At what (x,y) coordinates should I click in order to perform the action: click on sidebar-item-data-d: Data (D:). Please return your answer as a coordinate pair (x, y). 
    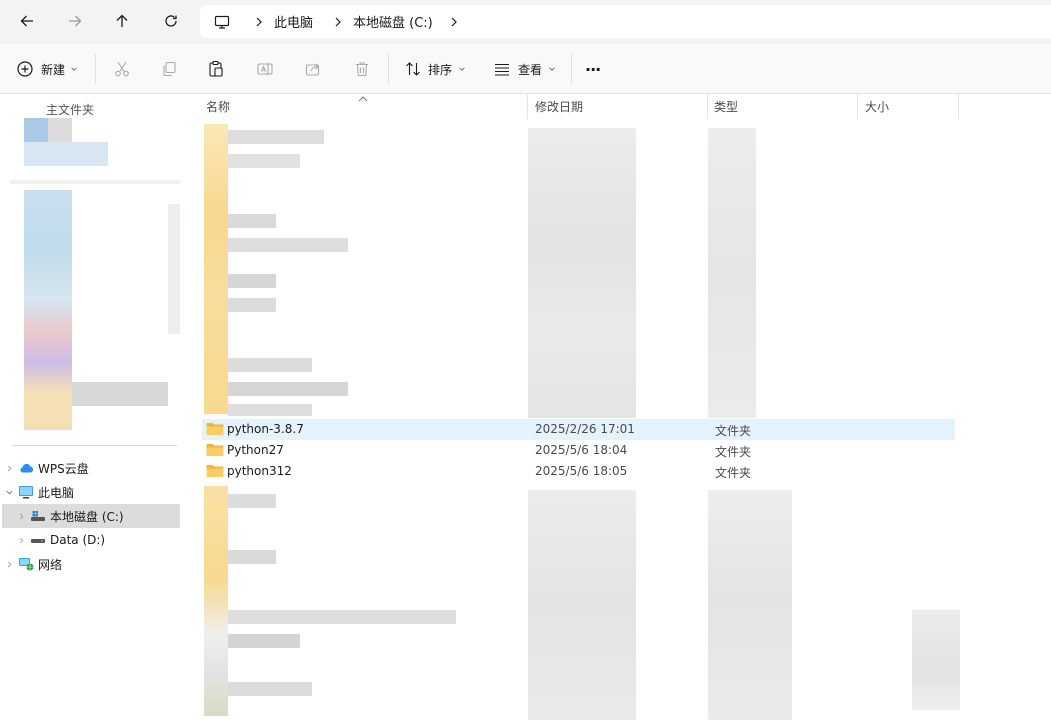
    Looking at the image, I should click on (91, 540).